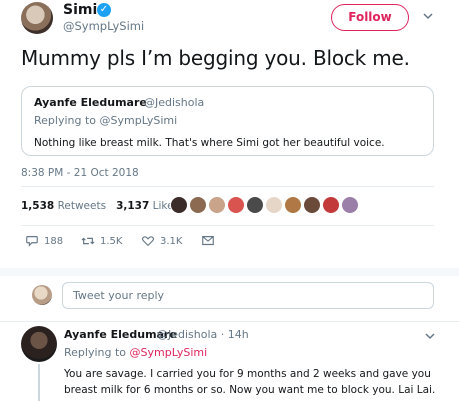  Describe the element at coordinates (203, 334) in the screenshot. I see `reply-author-handle-time: @Jedishola · 14h` at that location.